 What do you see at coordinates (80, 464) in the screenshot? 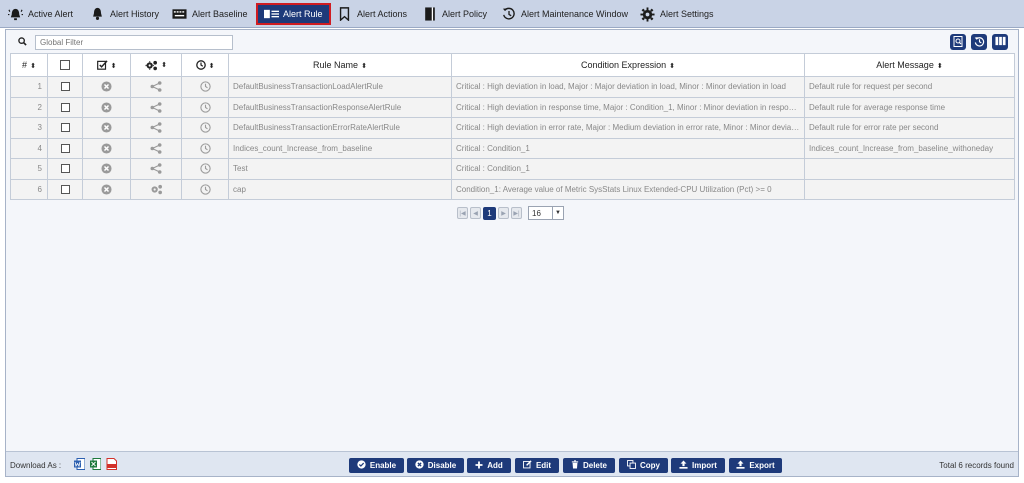
I see `word-icon` at bounding box center [80, 464].